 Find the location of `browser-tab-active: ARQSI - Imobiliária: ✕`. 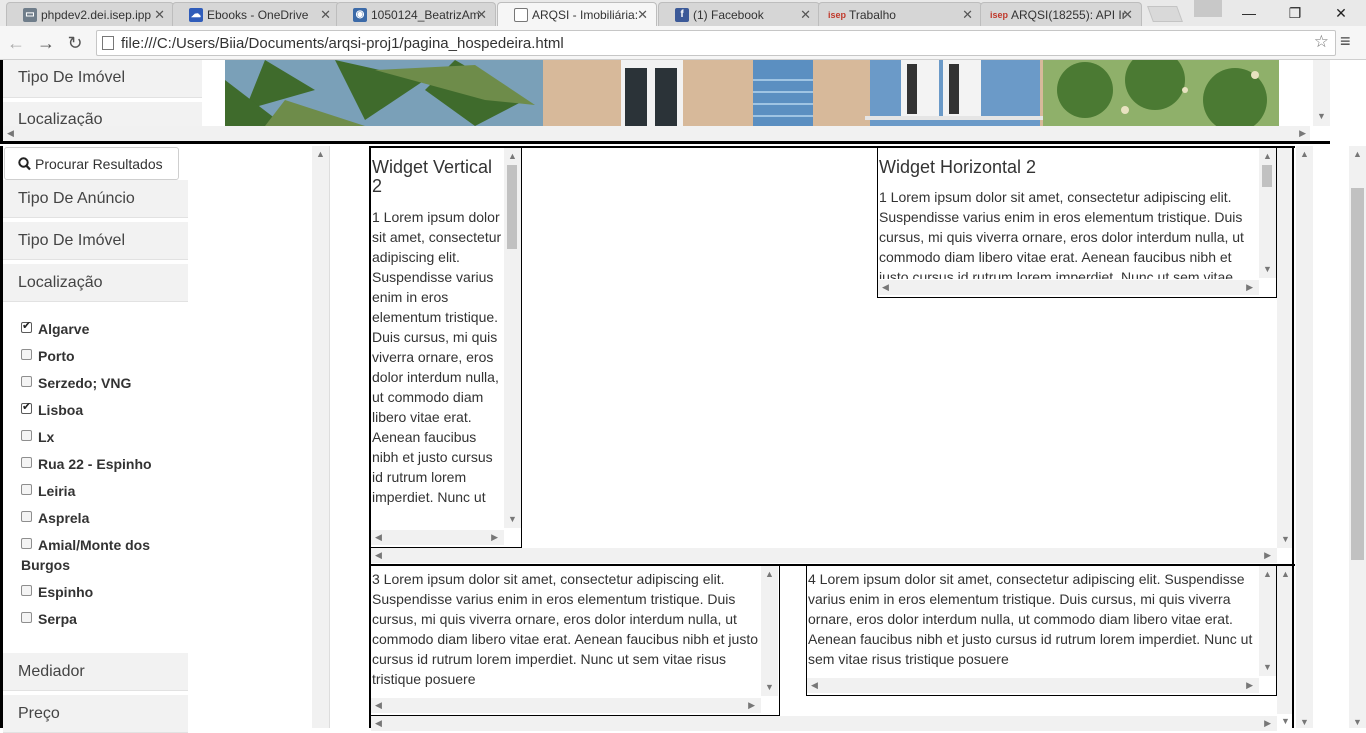

browser-tab-active: ARQSI - Imobiliária: ✕ is located at coordinates (577, 14).